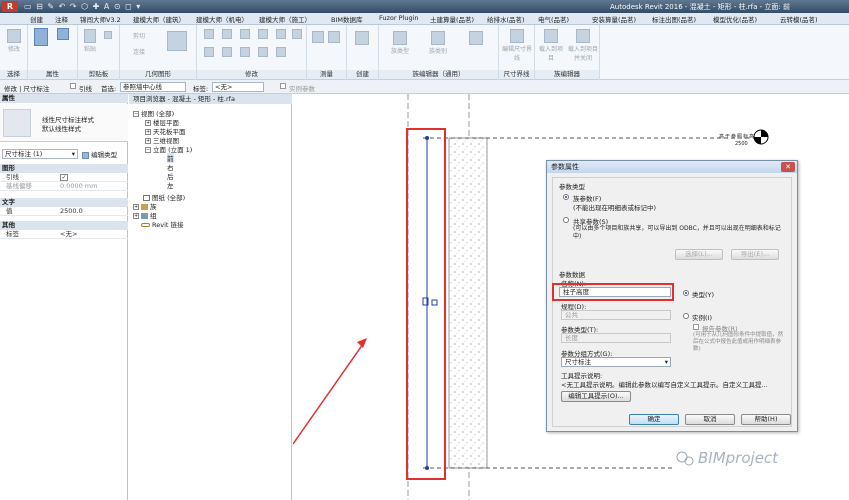 Image resolution: width=849 pixels, height=500 pixels. I want to click on align-button, so click(209, 34).